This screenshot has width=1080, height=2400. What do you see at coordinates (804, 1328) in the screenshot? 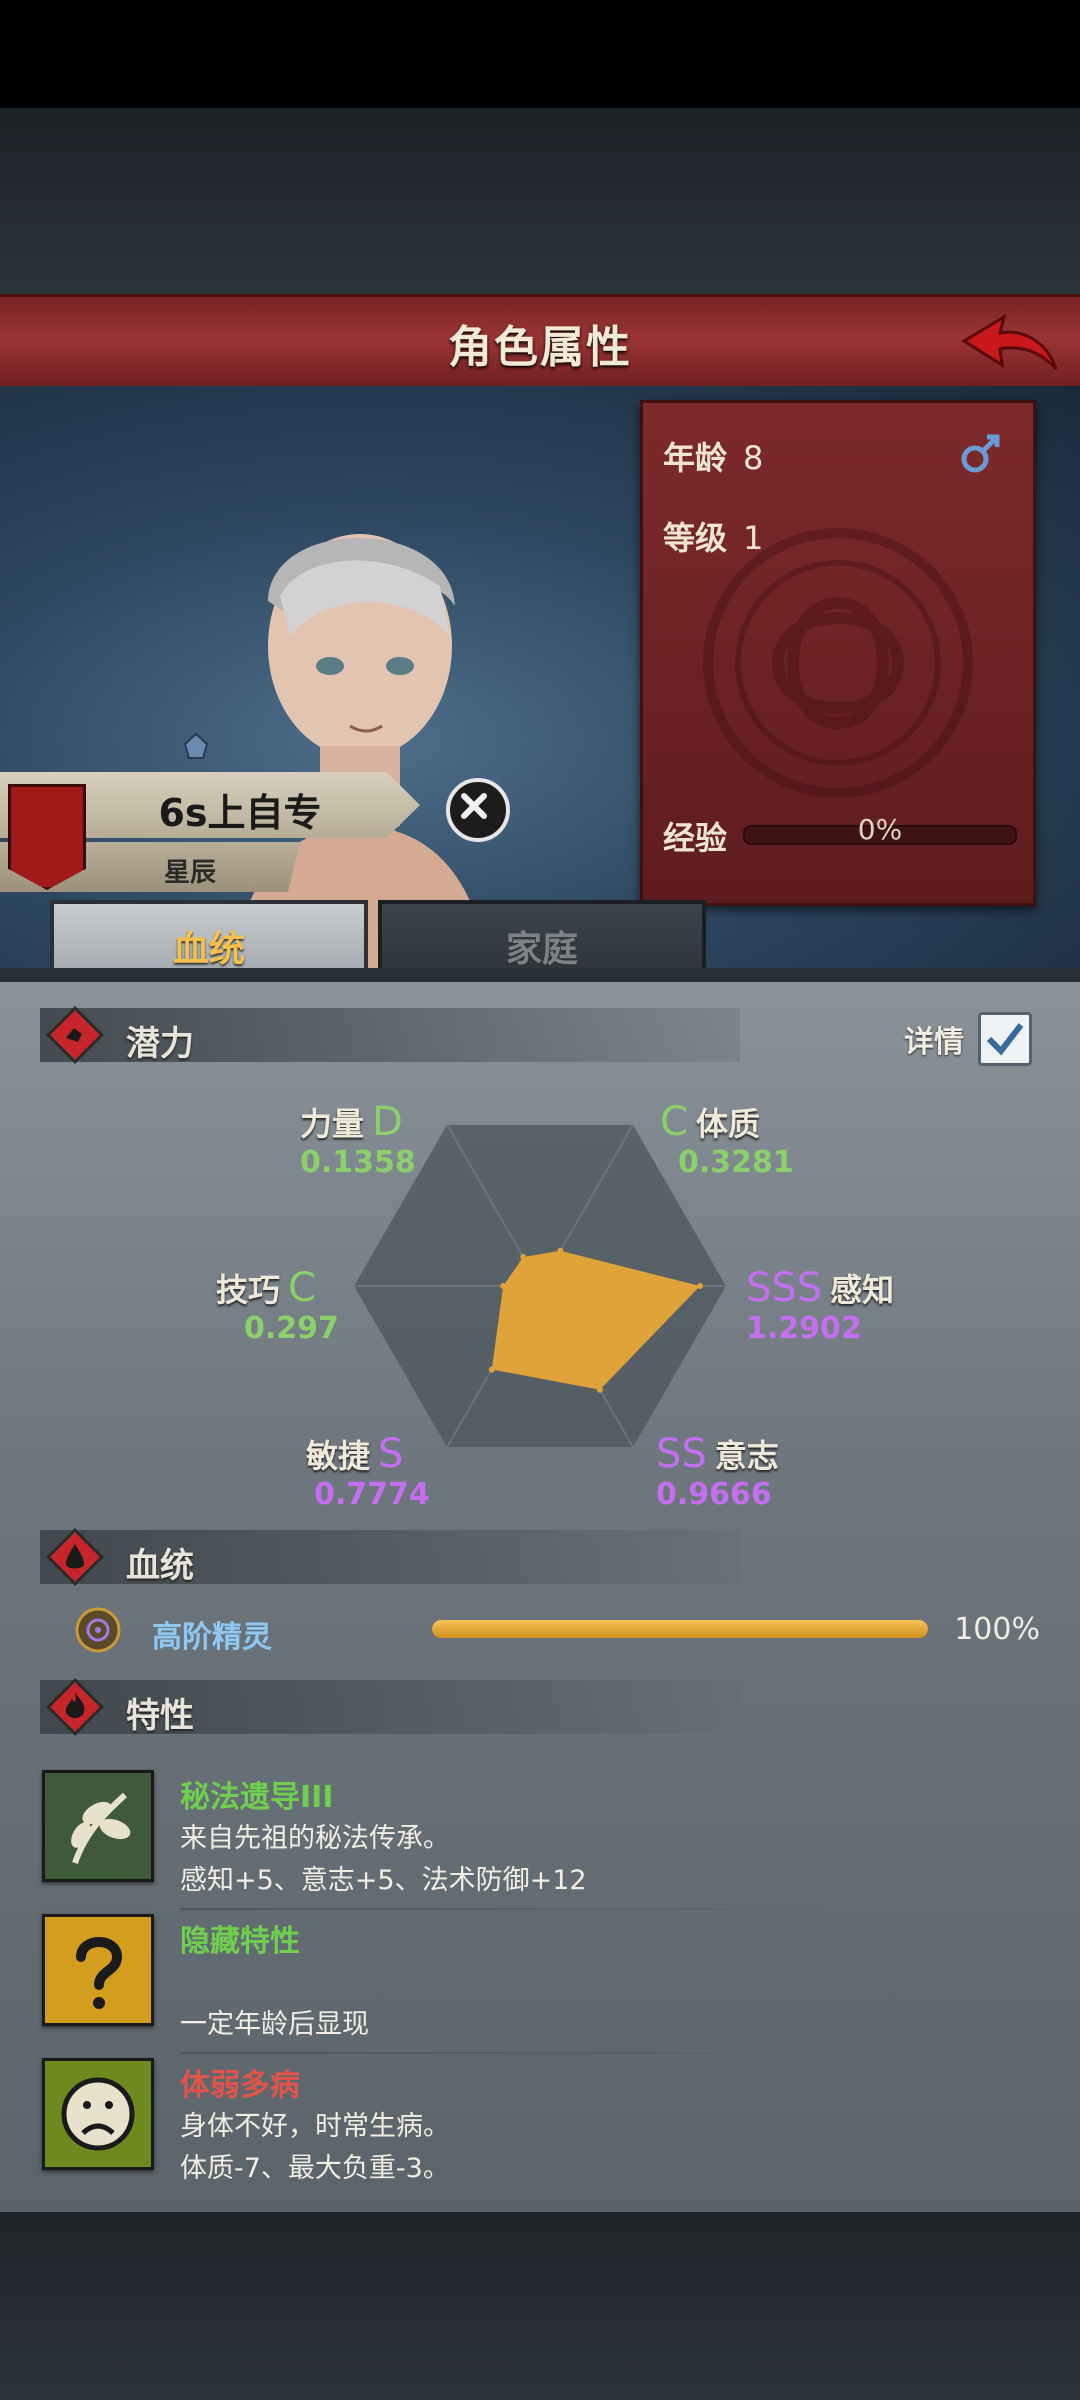
I see `attr-perception-value: 1.2902` at bounding box center [804, 1328].